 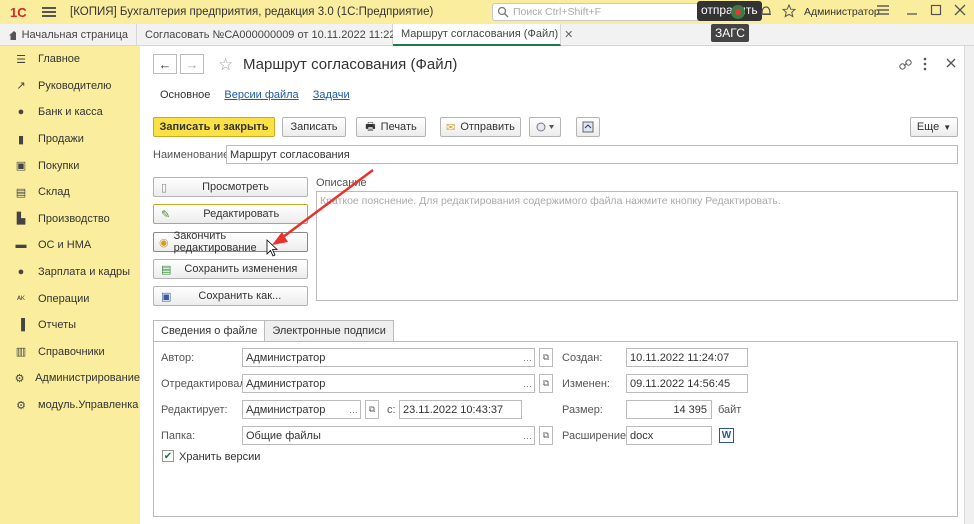 I want to click on folder-value: Общие файлы, so click(x=283, y=435).